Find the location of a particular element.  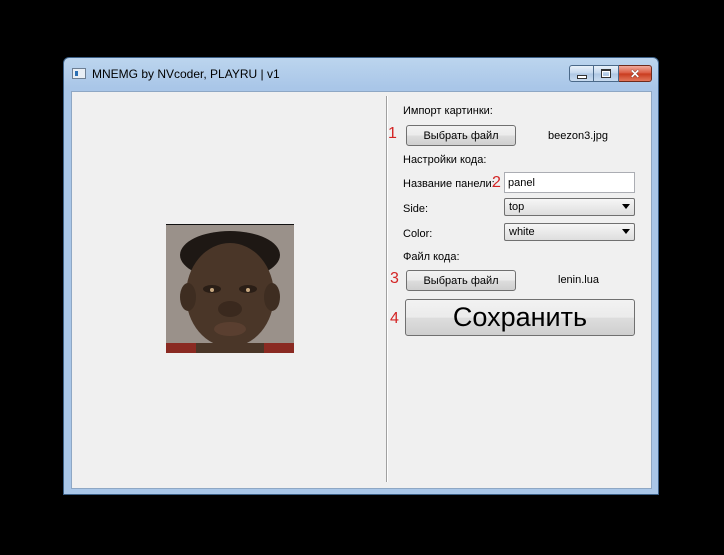

color-label: Color: is located at coordinates (418, 234).